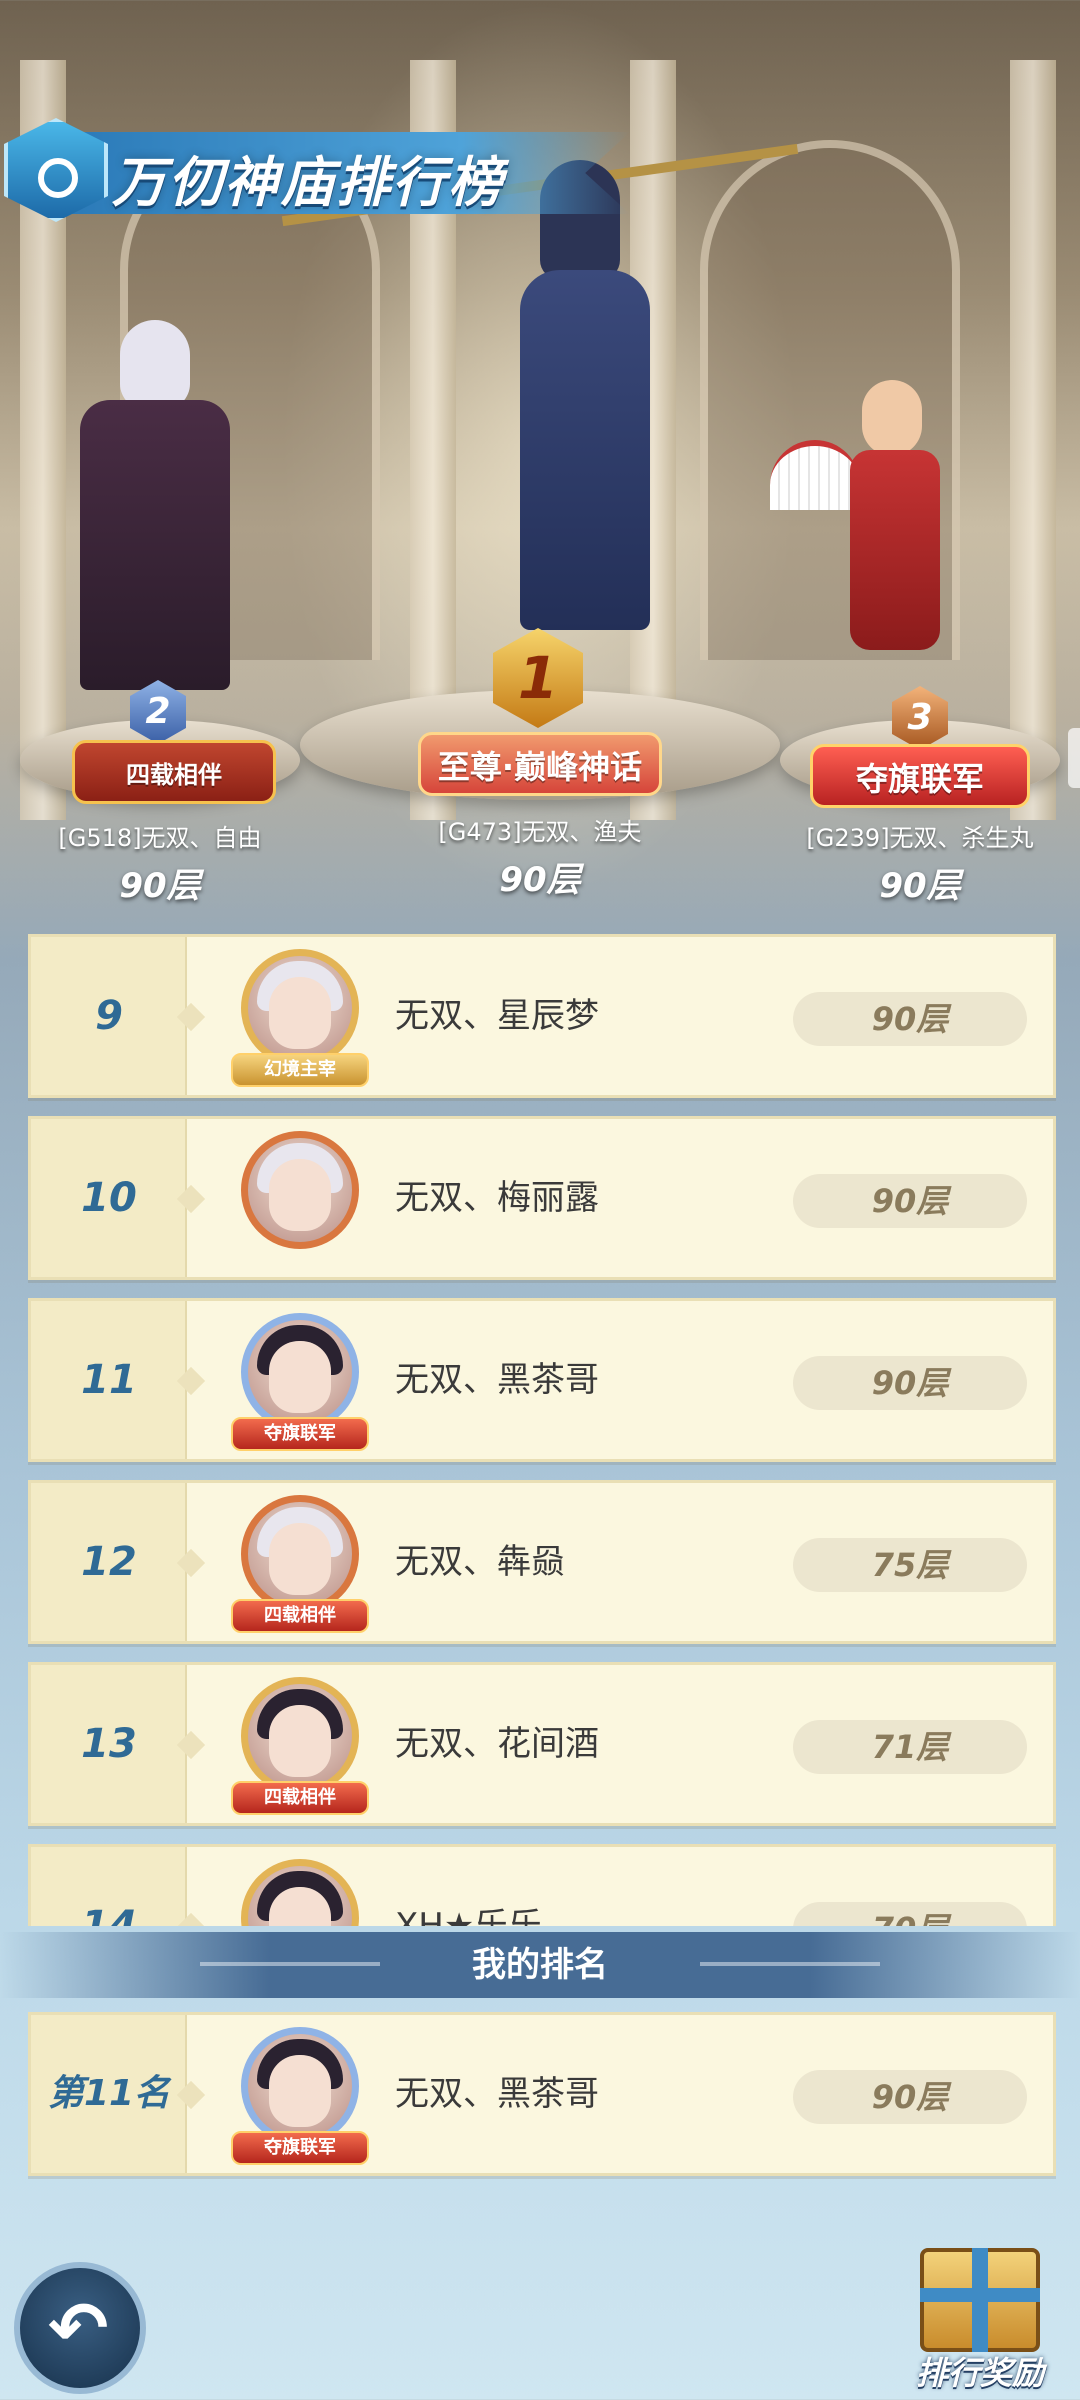 The image size is (1080, 2400). I want to click on my-rank-header: 我的排名, so click(540, 1965).